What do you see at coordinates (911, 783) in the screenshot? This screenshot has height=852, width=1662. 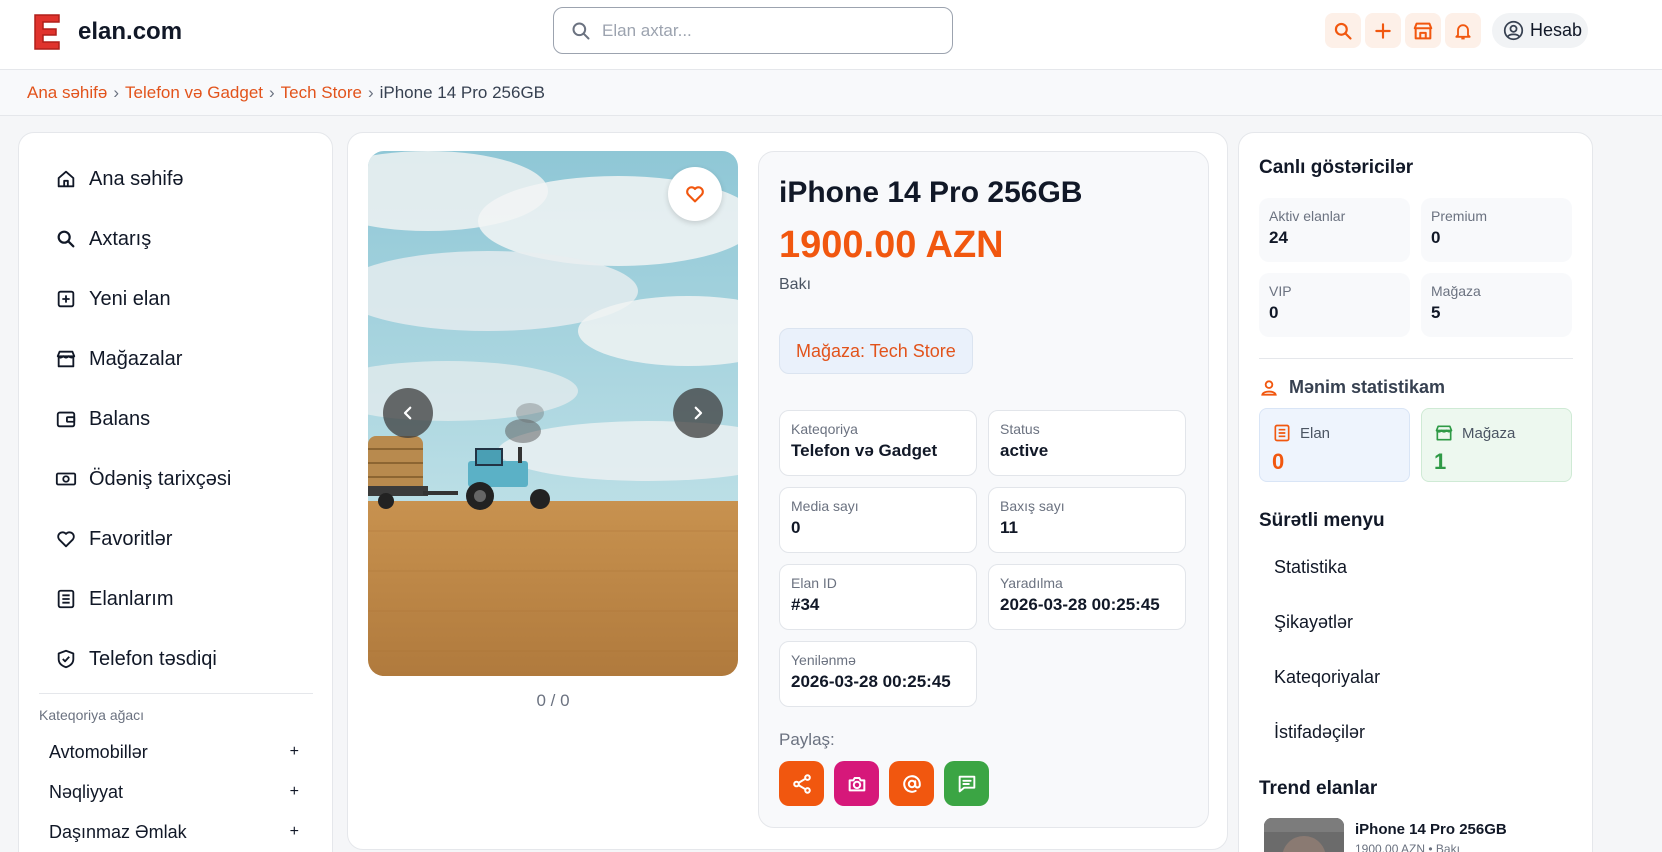 I see `share-email-button` at bounding box center [911, 783].